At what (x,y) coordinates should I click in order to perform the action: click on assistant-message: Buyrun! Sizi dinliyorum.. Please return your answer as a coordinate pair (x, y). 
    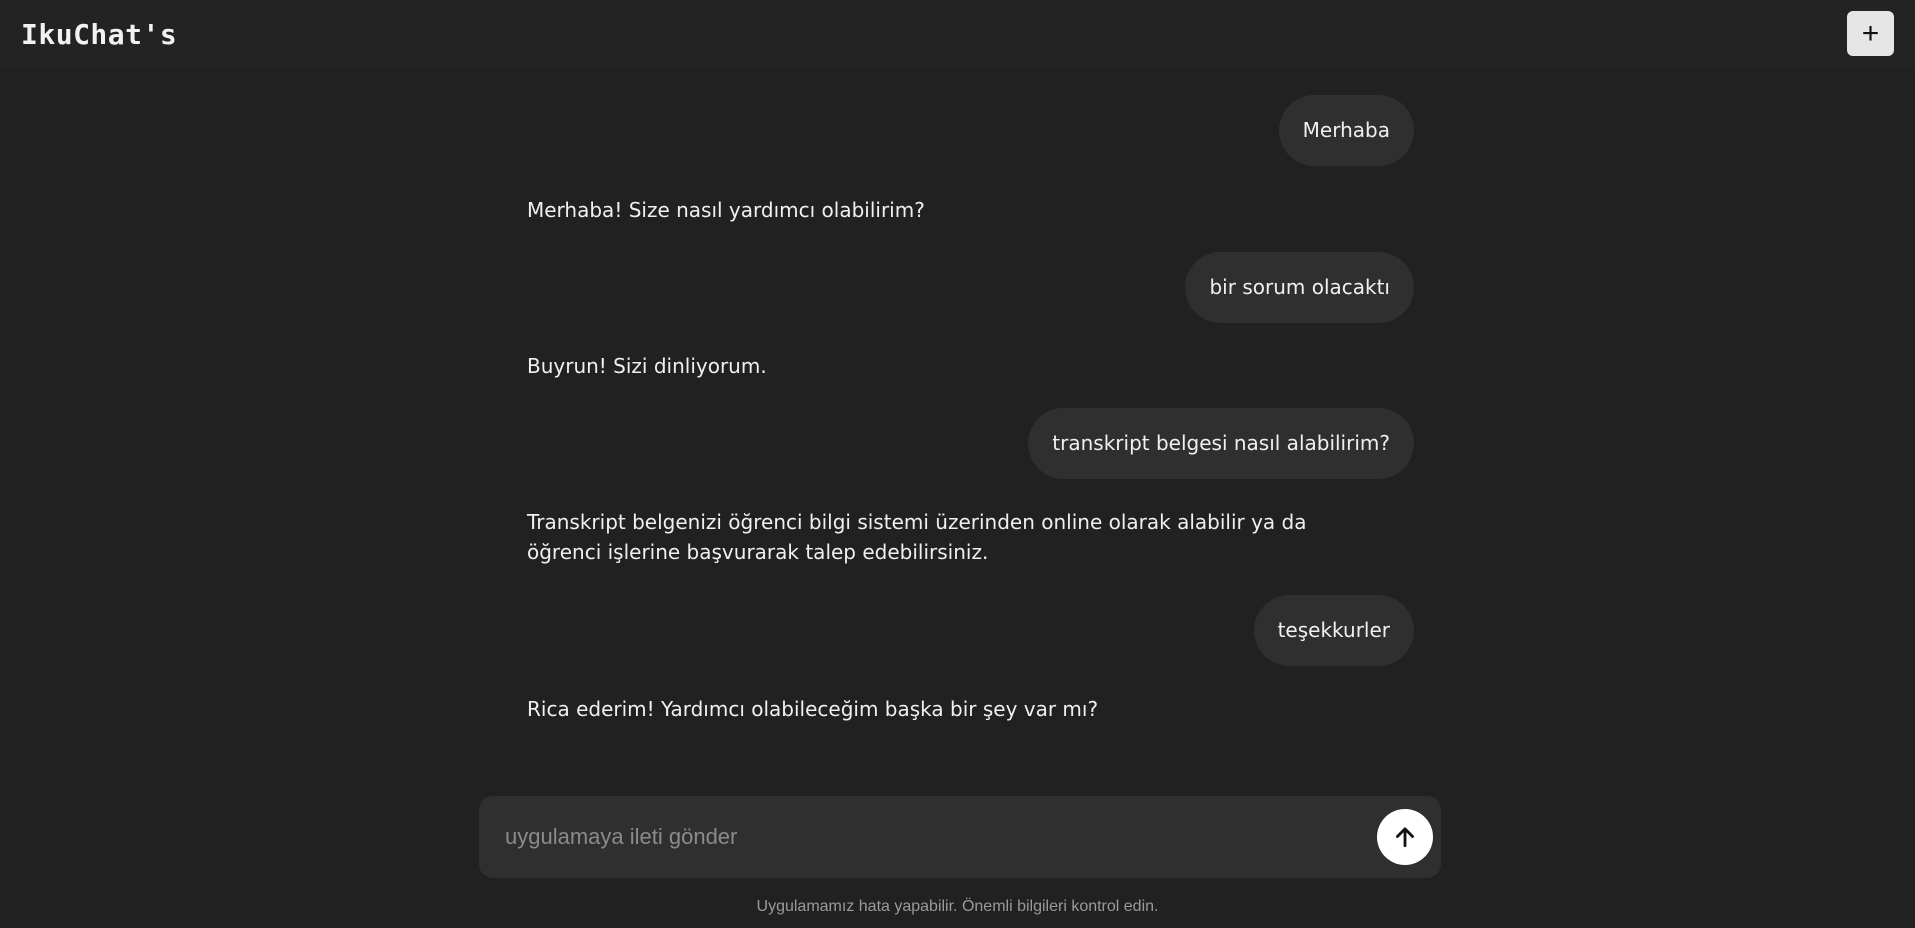
    Looking at the image, I should click on (970, 366).